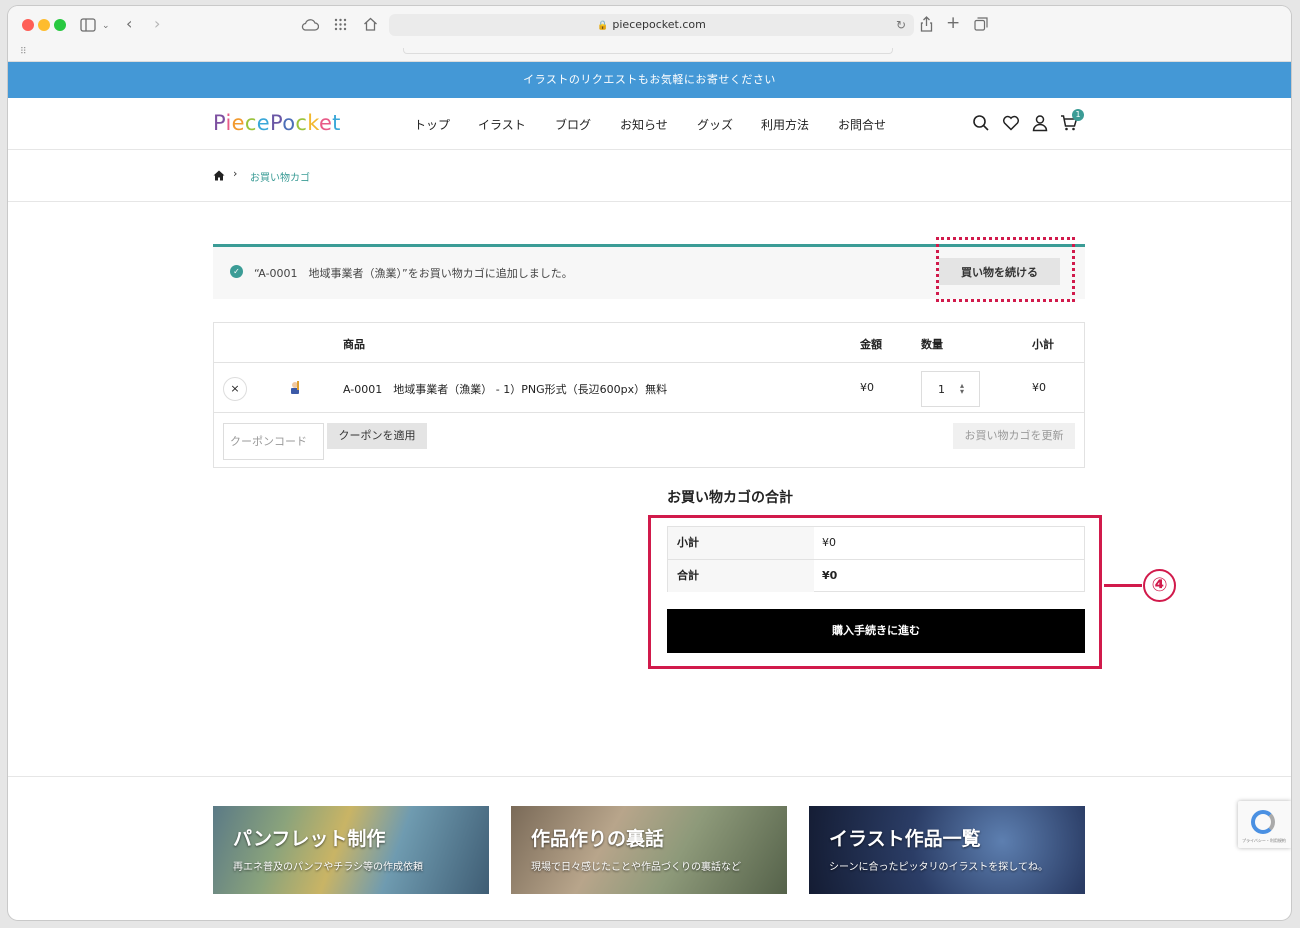  Describe the element at coordinates (905, 839) in the screenshot. I see `promo-title: イラスト作品一覧` at that location.